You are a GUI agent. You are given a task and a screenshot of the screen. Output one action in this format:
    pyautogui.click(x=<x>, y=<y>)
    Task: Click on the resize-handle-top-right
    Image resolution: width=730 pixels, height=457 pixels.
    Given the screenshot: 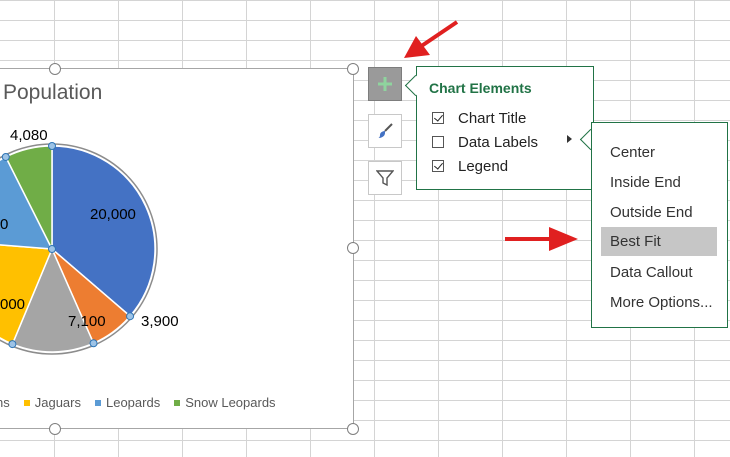 What is the action you would take?
    pyautogui.click(x=353, y=69)
    